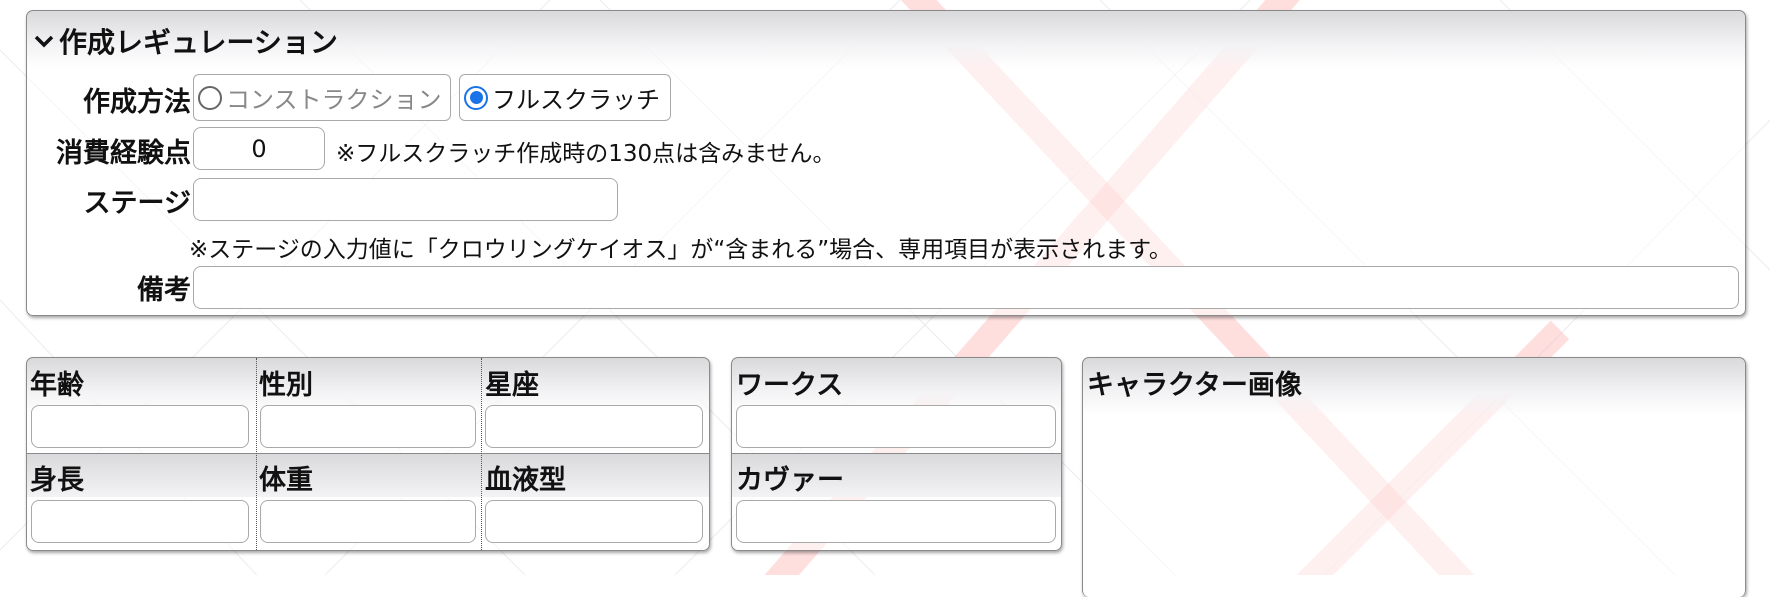  What do you see at coordinates (164, 290) in the screenshot?
I see `remarks-label: 備考` at bounding box center [164, 290].